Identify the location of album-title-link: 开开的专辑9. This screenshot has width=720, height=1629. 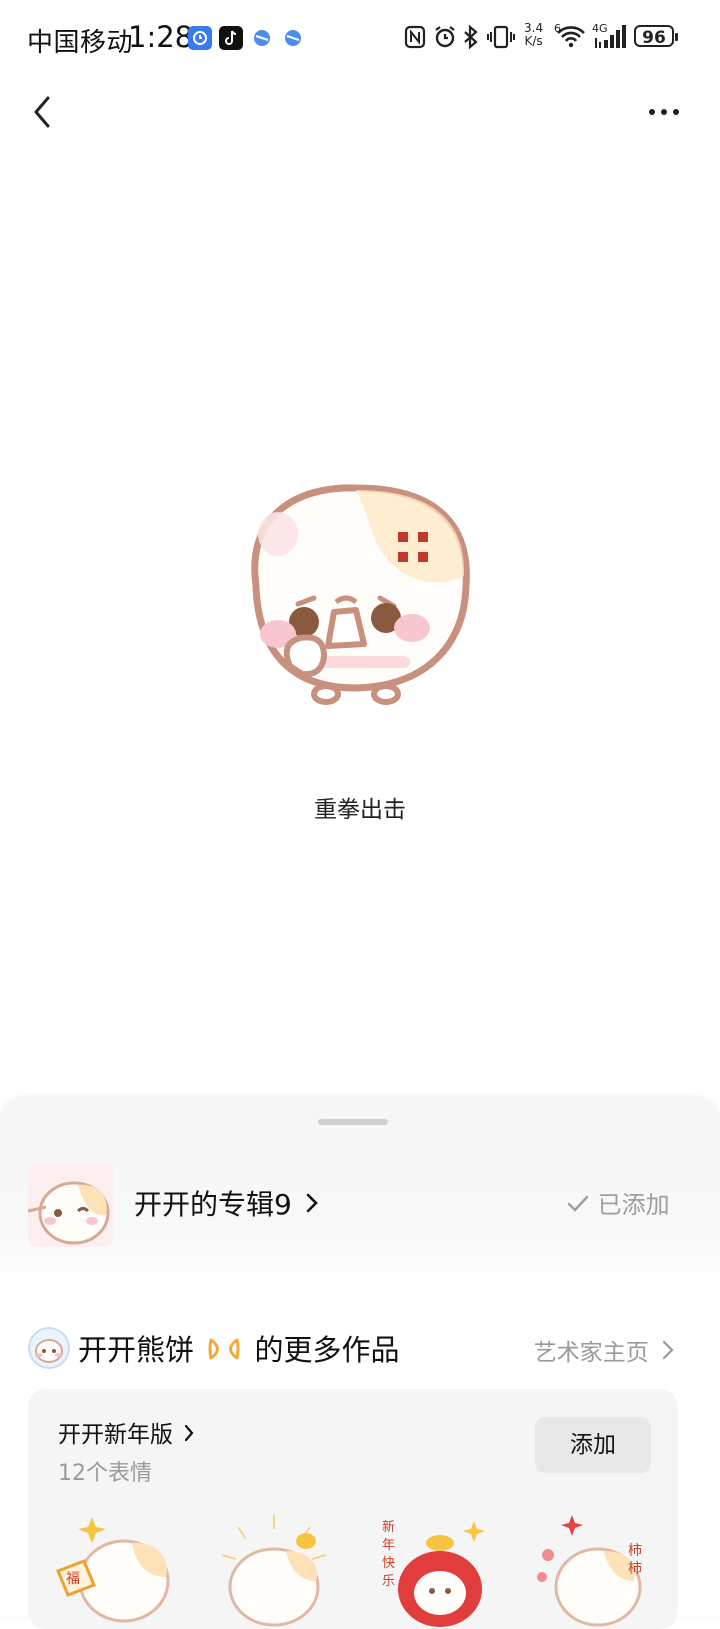
(226, 1203).